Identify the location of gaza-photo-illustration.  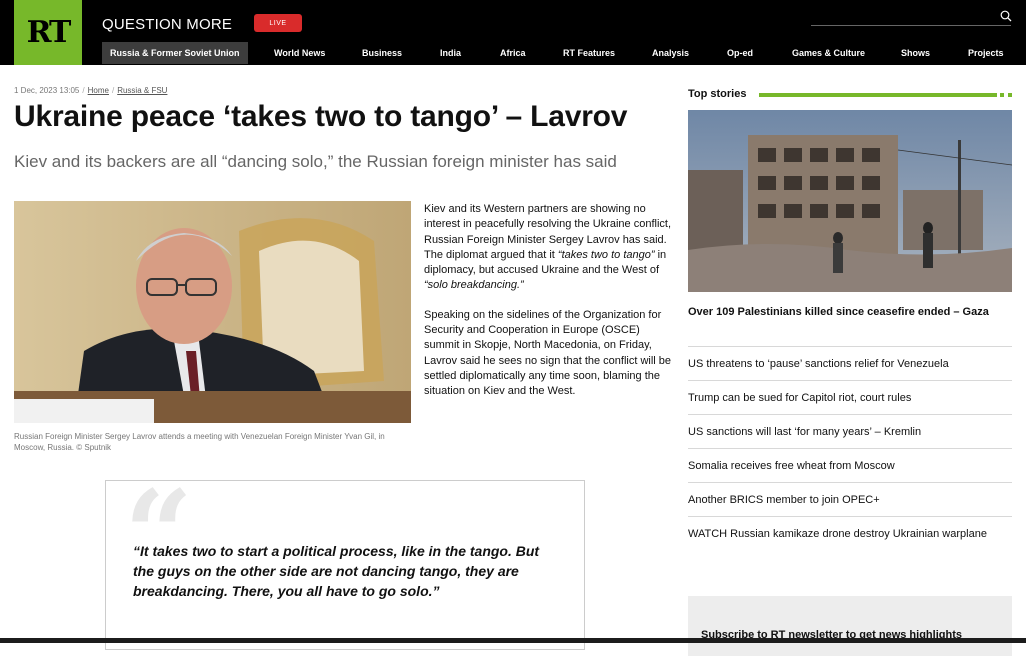
(850, 201).